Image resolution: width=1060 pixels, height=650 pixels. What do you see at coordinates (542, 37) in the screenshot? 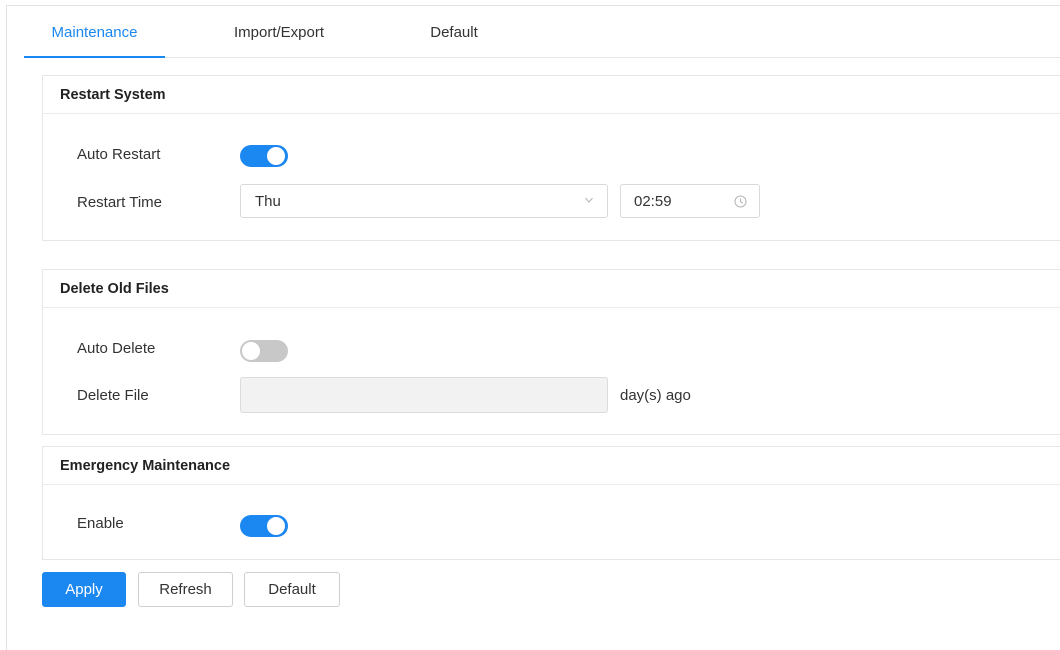
I see `tab-bar: Maintenance Import/Export Default` at bounding box center [542, 37].